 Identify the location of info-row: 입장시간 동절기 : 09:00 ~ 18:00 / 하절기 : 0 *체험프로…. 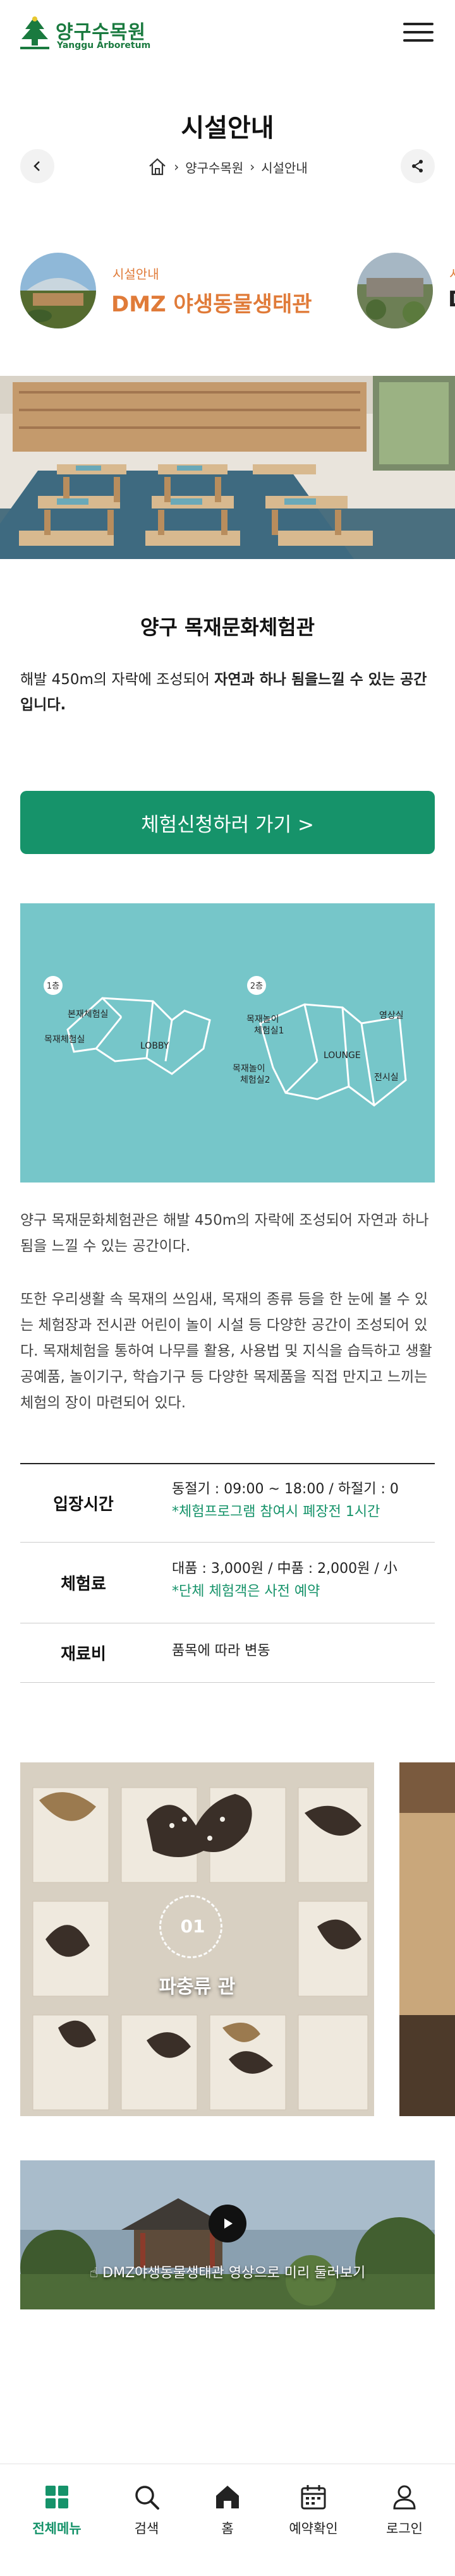
(227, 1503).